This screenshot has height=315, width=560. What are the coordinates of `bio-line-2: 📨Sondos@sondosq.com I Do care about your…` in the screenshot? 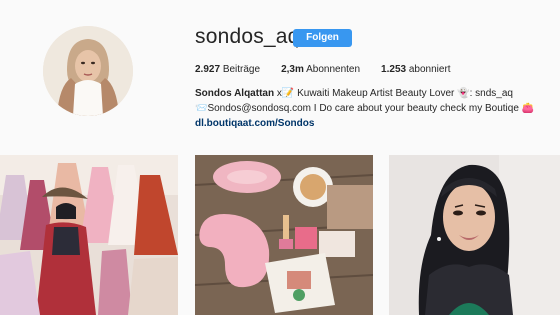 It's located at (365, 108).